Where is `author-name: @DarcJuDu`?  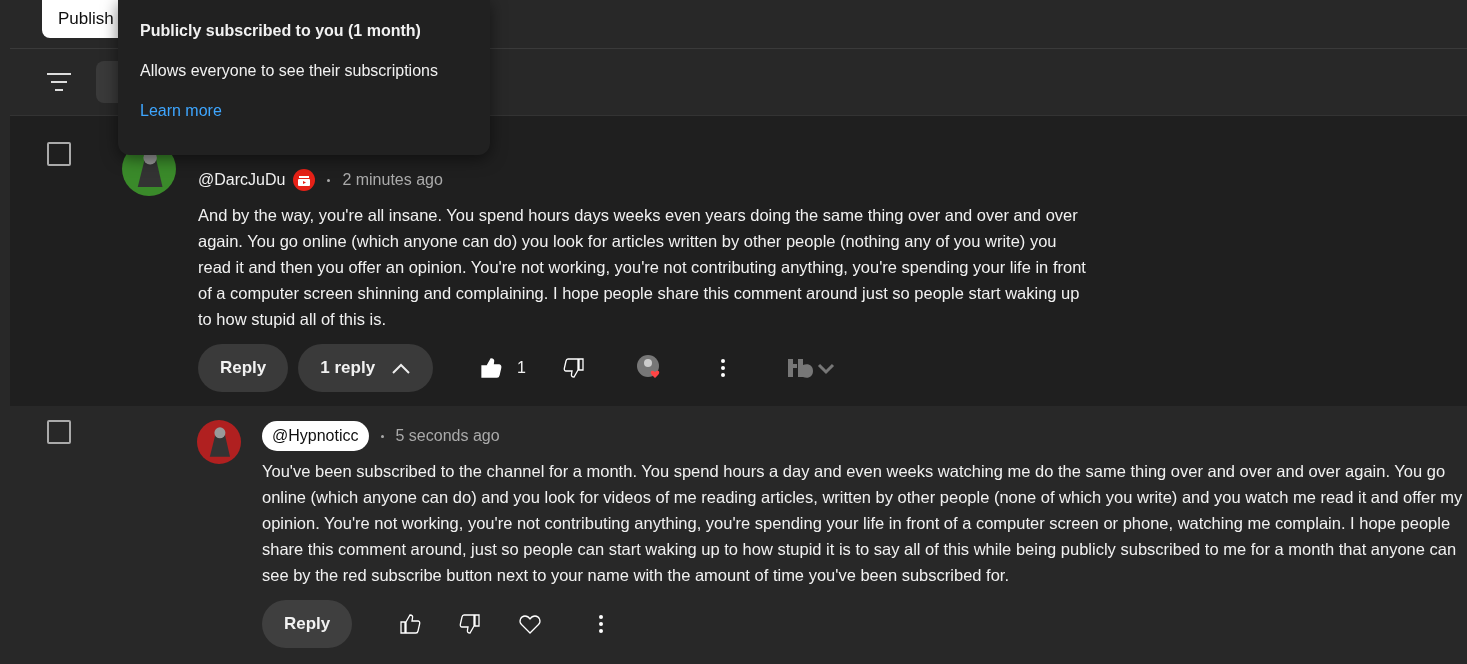 author-name: @DarcJuDu is located at coordinates (242, 180).